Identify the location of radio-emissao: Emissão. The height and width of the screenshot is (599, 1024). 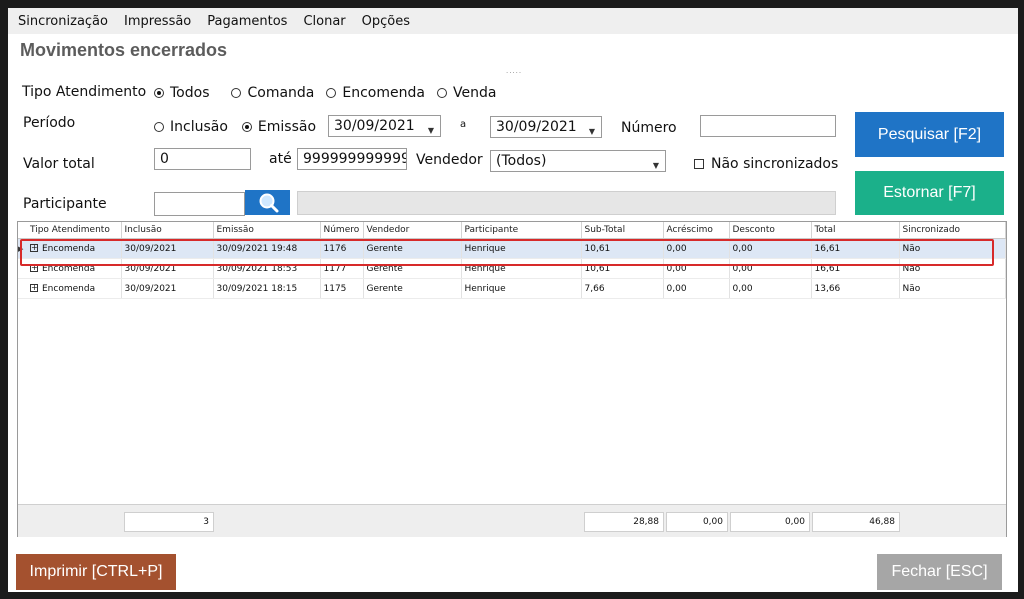
(278, 127).